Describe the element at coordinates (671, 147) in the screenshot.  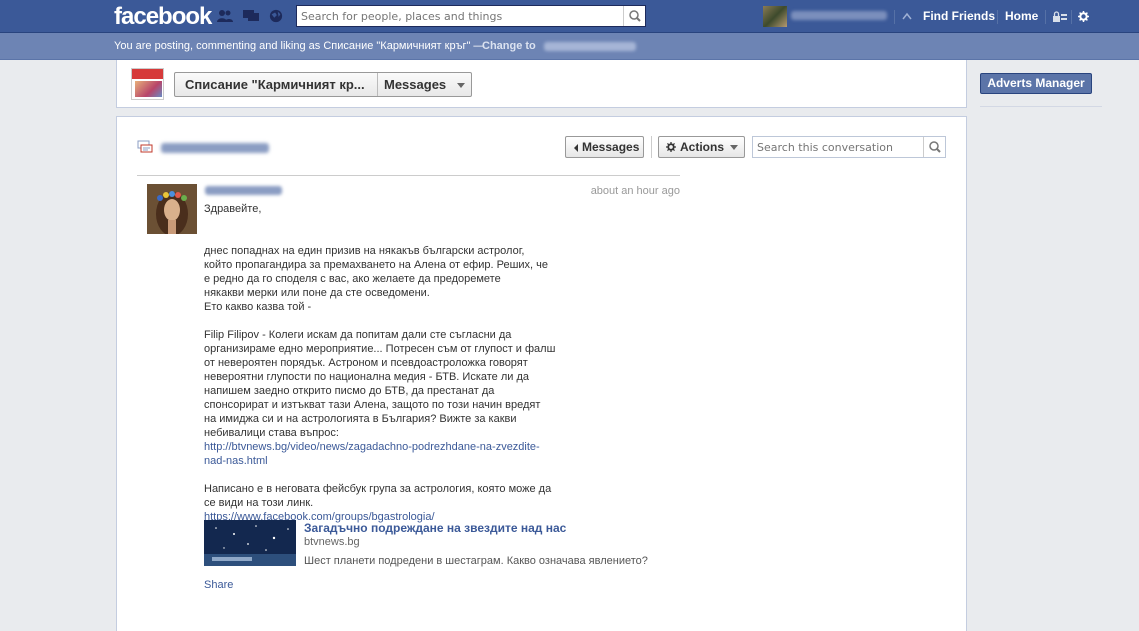
I see `gear-icon` at that location.